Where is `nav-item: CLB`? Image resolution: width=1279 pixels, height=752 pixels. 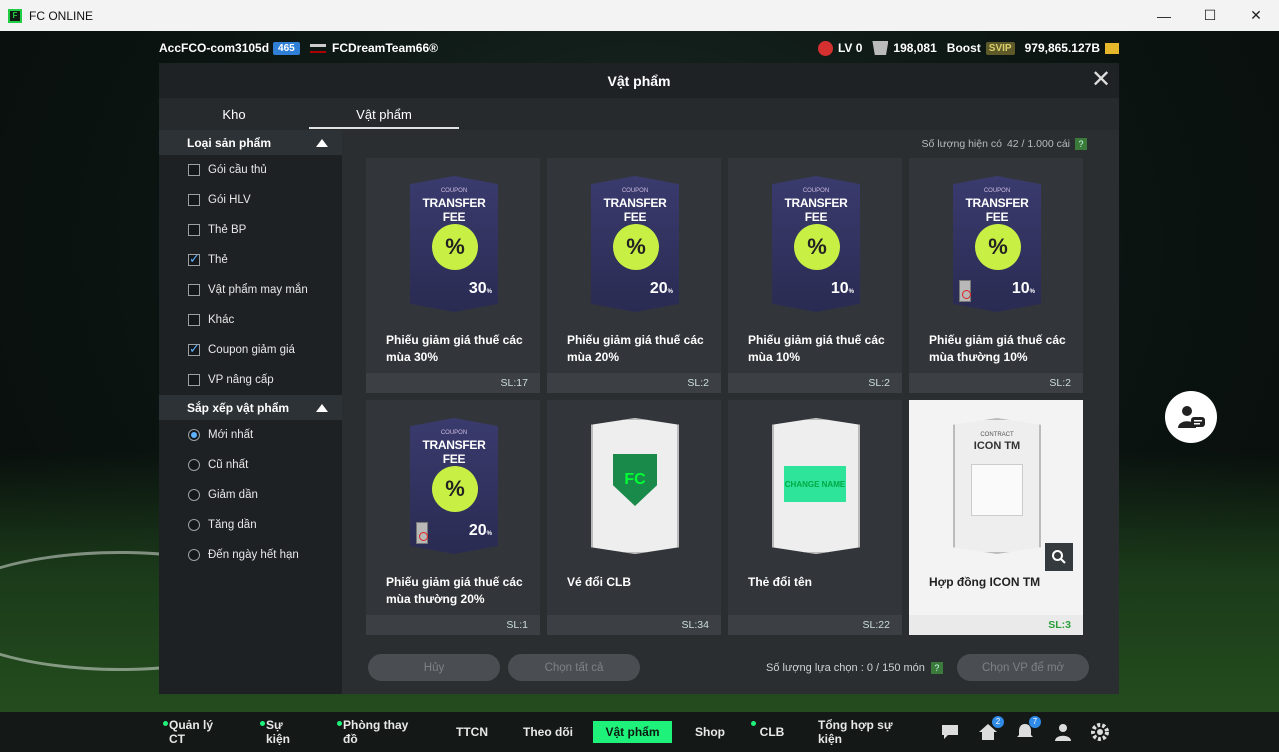 nav-item: CLB is located at coordinates (769, 732).